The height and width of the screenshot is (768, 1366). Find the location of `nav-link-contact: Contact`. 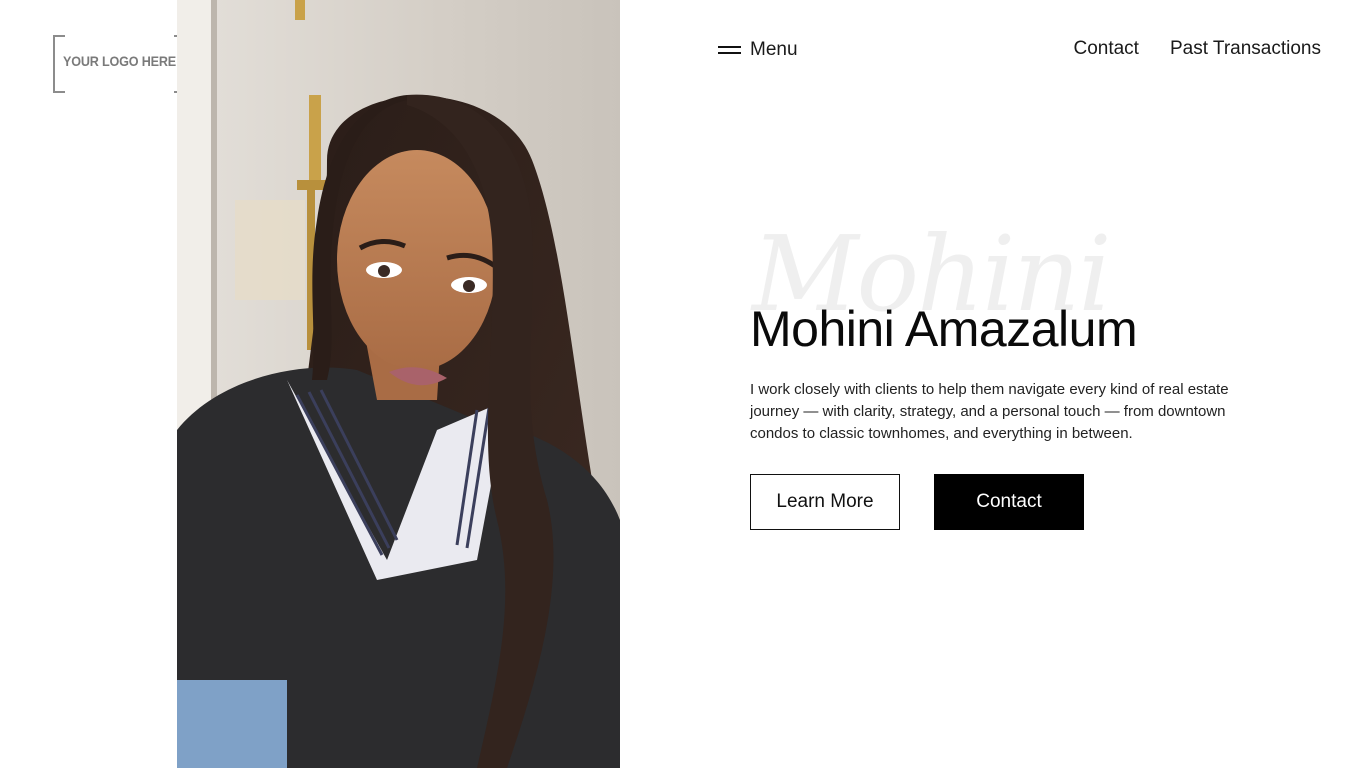

nav-link-contact: Contact is located at coordinates (1105, 49).